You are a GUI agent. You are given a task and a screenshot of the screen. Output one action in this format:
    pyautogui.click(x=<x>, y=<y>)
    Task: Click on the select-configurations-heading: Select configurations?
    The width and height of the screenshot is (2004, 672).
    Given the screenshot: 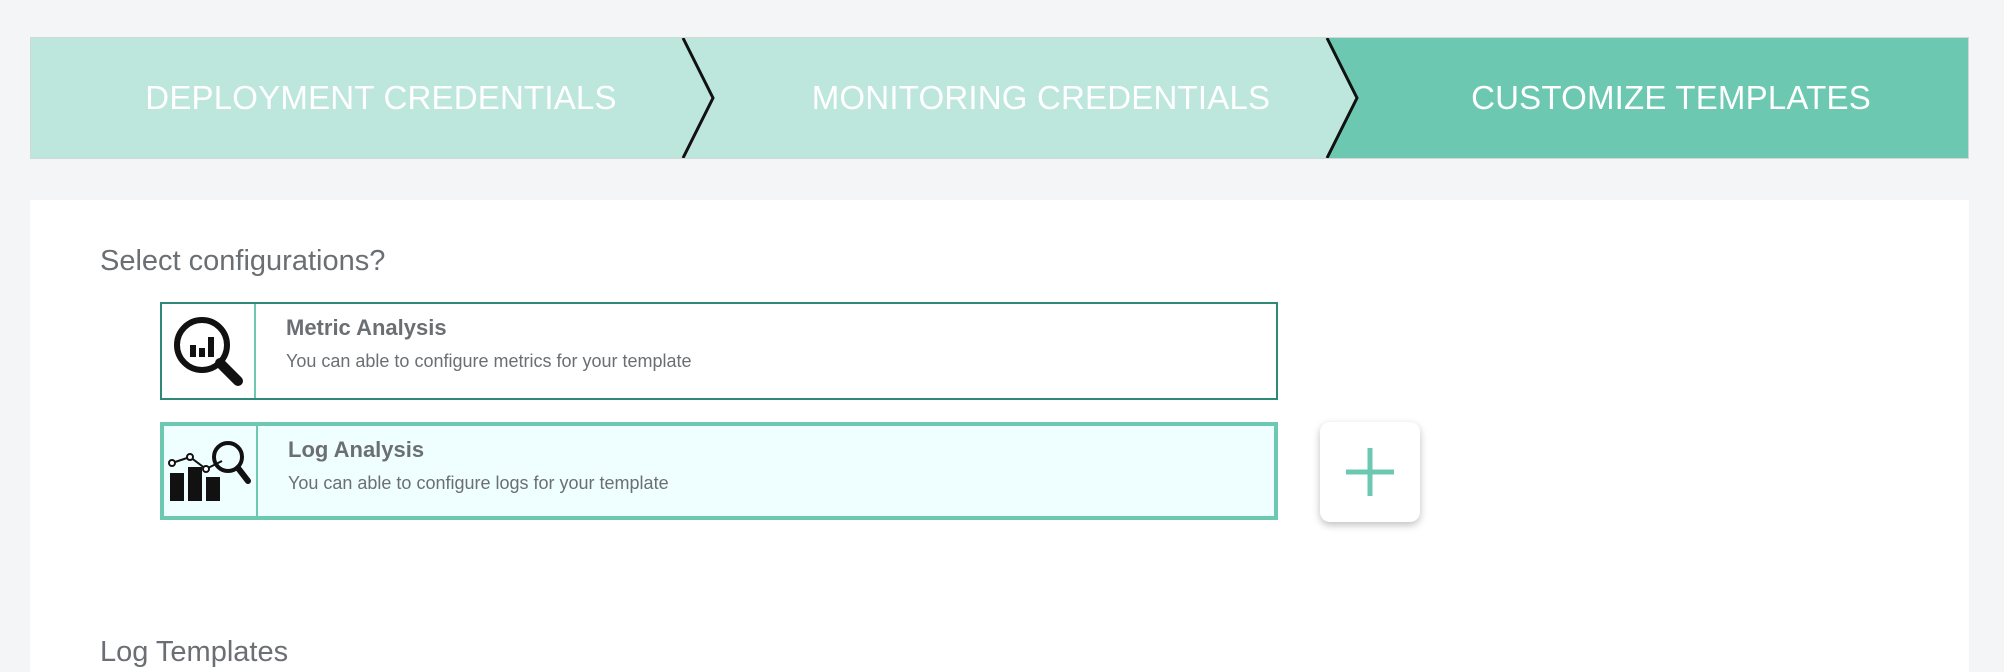 What is the action you would take?
    pyautogui.click(x=243, y=261)
    